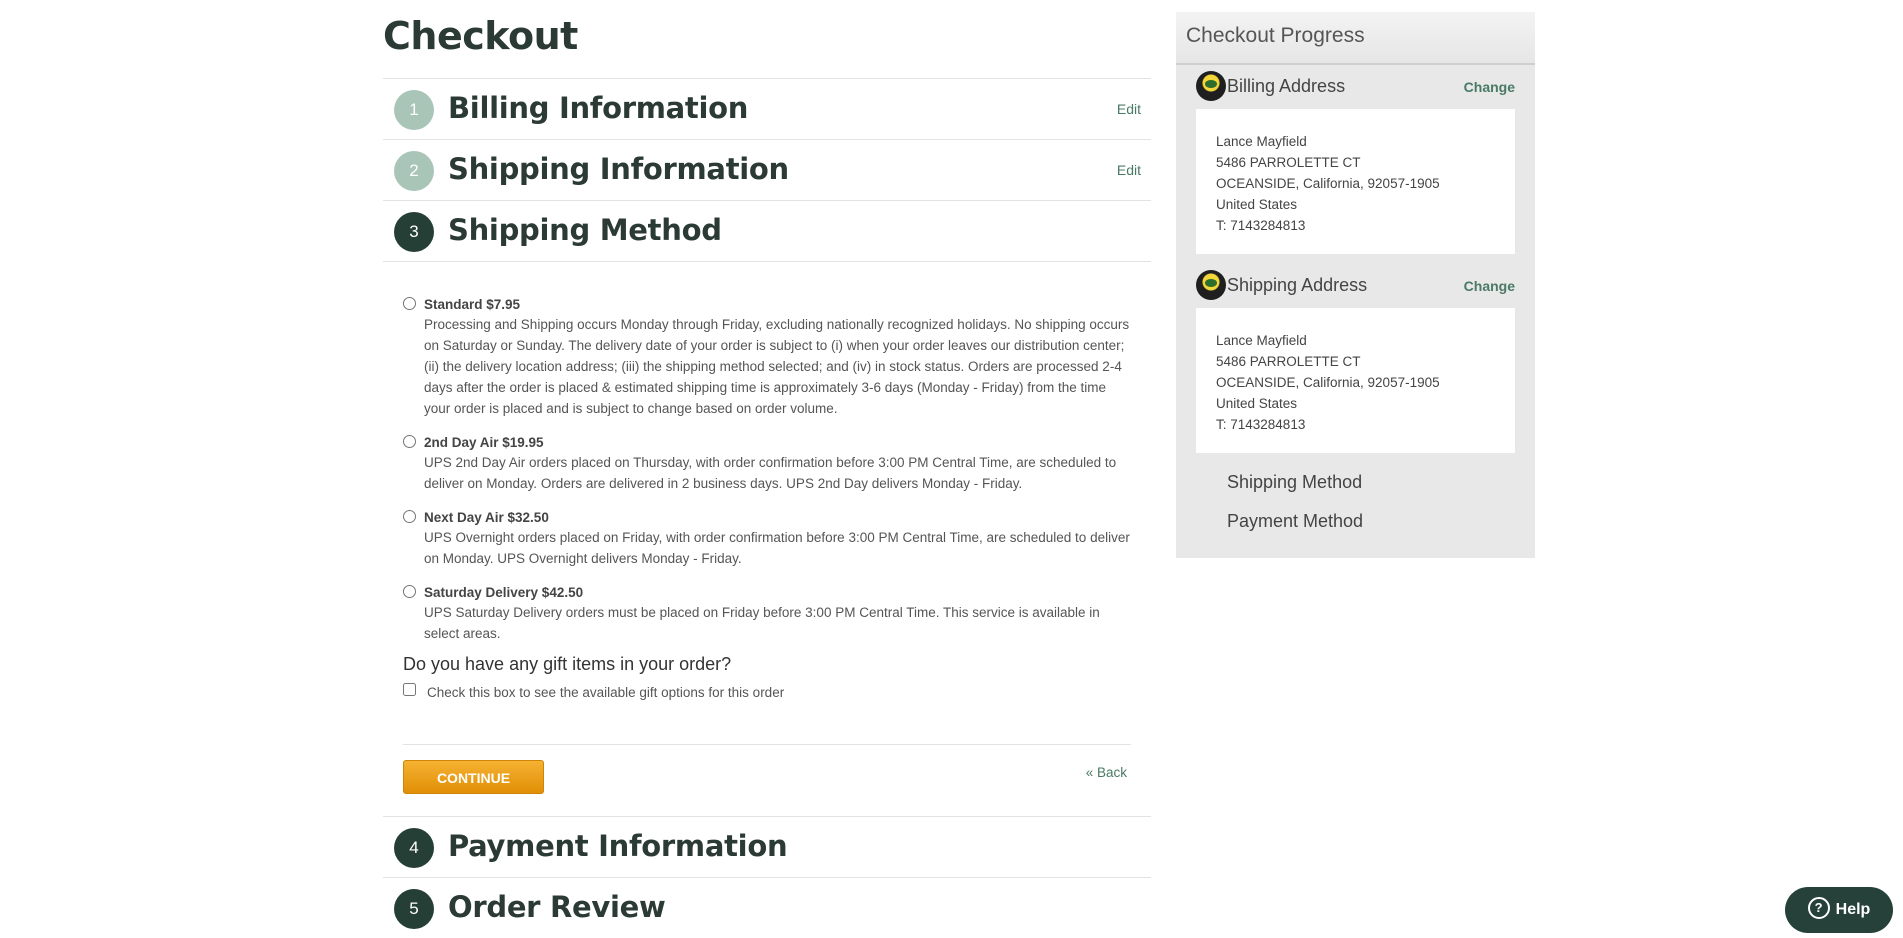  I want to click on shipping-radio-saturday-delivery, so click(409, 591).